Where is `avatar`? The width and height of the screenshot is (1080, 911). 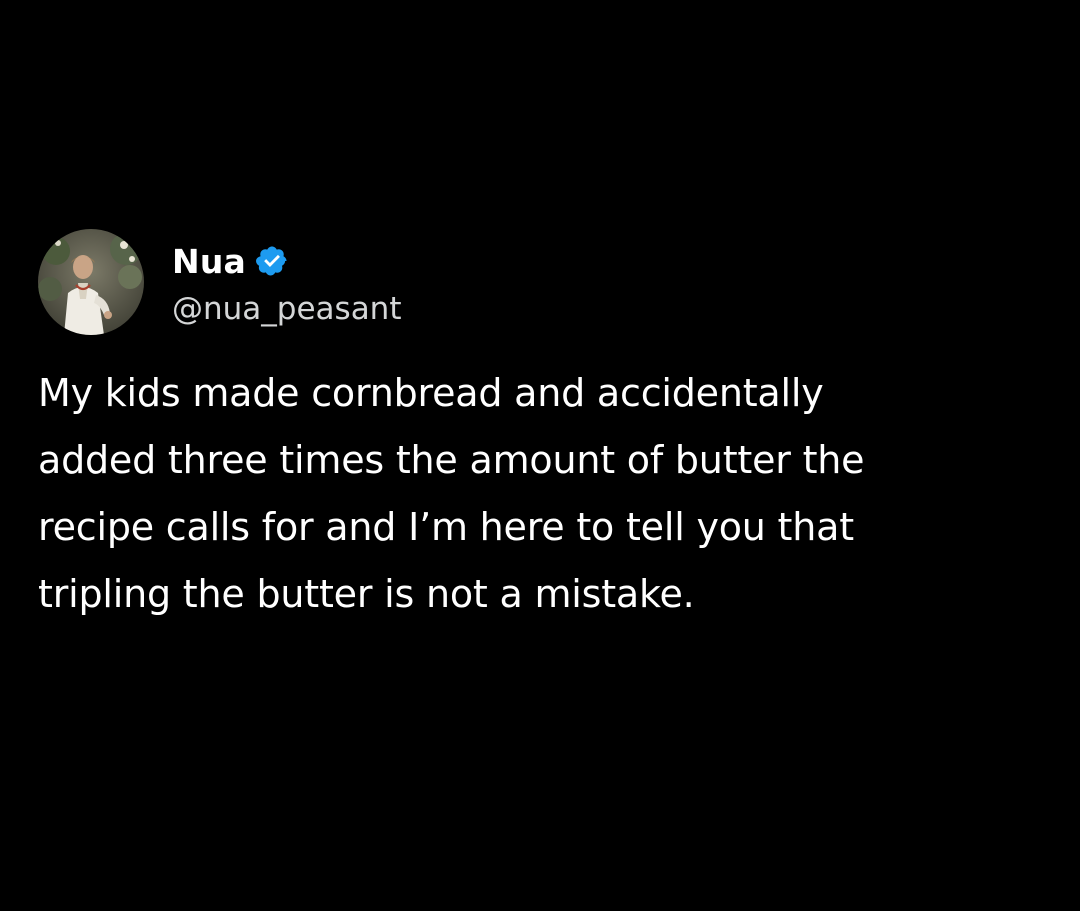 avatar is located at coordinates (91, 282).